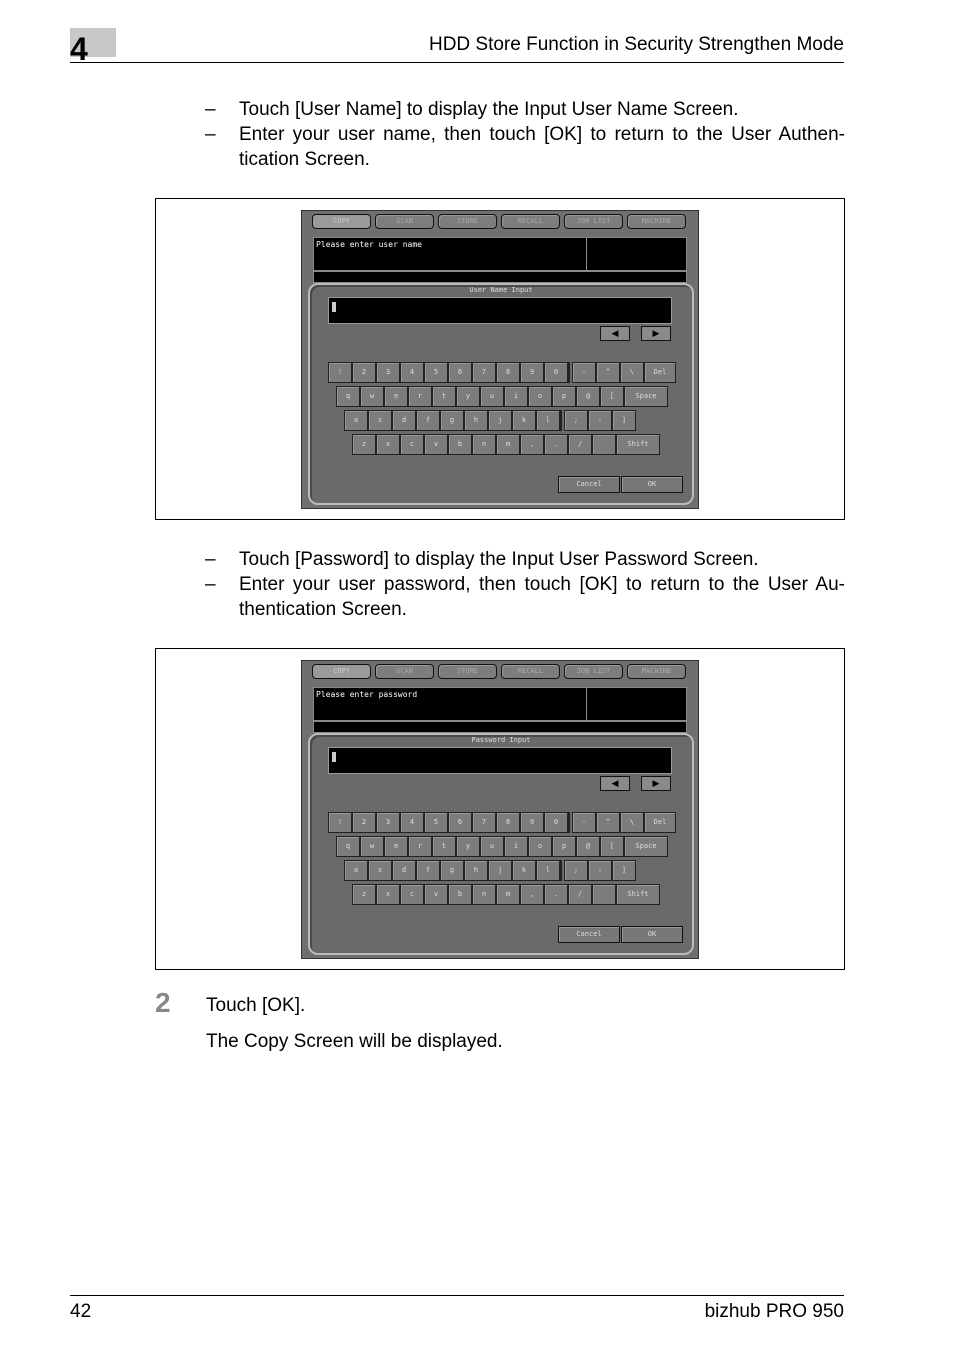 This screenshot has width=954, height=1352. What do you see at coordinates (500, 310) in the screenshot?
I see `user-name-field` at bounding box center [500, 310].